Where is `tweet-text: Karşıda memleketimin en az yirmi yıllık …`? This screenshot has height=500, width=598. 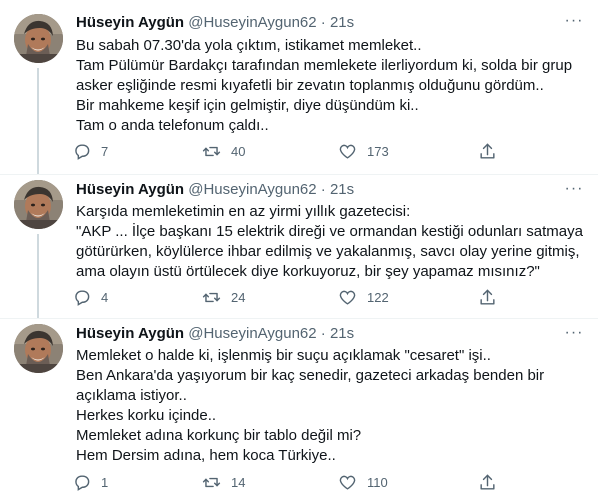
tweet-text: Karşıda memleketimin en az yirmi yıllık … is located at coordinates (332, 242).